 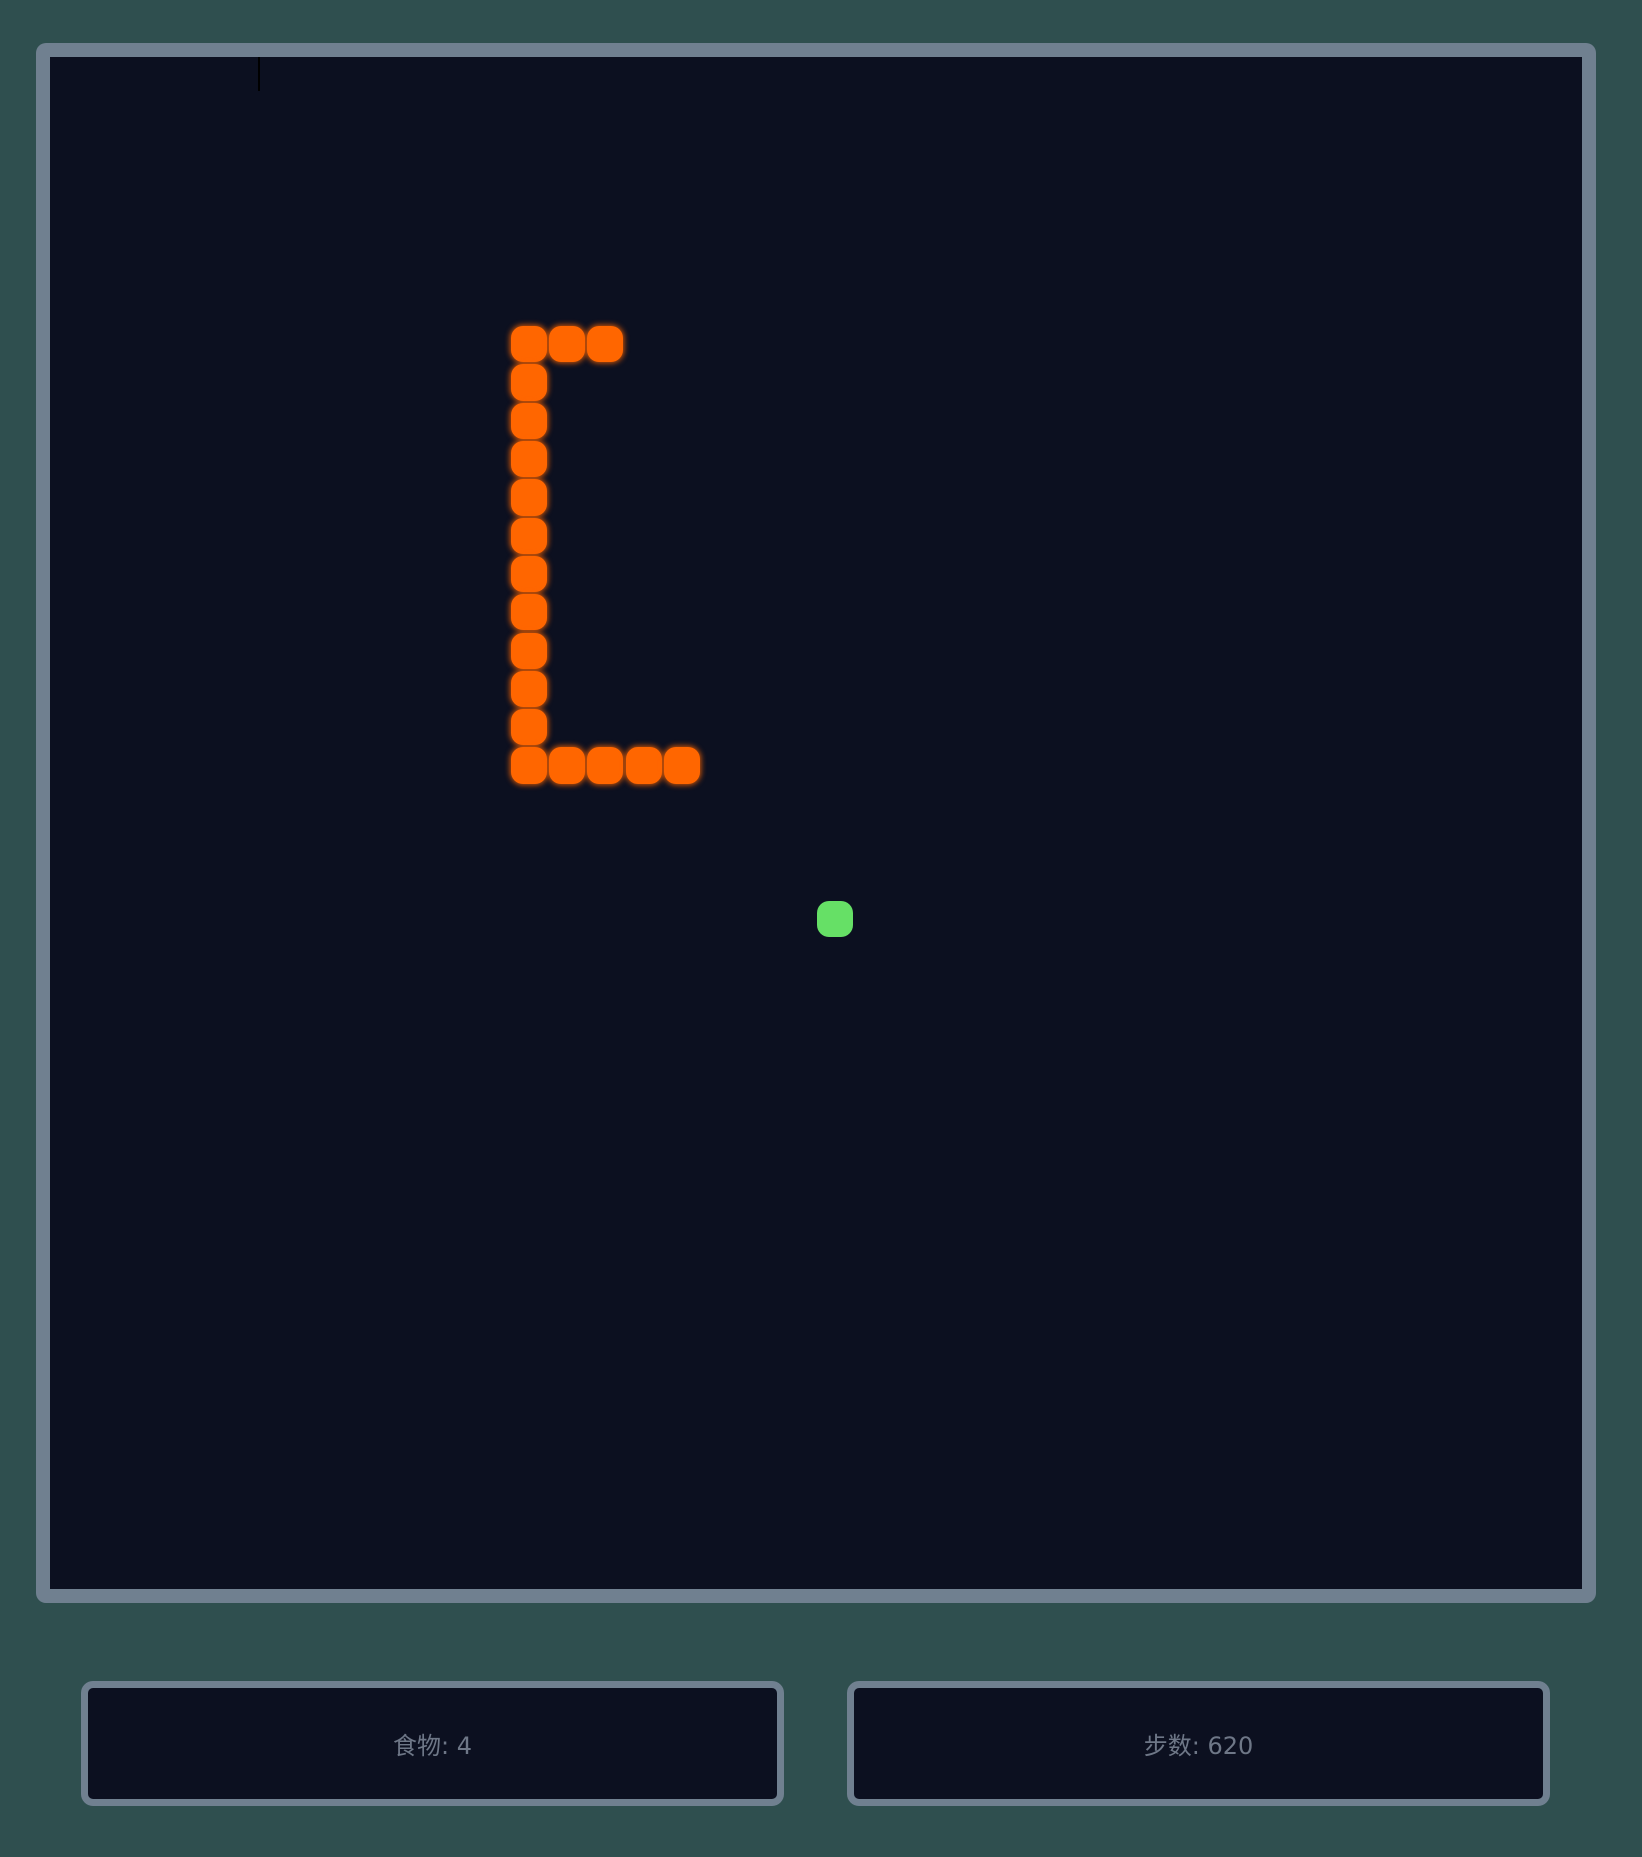 What do you see at coordinates (528, 344) in the screenshot?
I see `snake-head` at bounding box center [528, 344].